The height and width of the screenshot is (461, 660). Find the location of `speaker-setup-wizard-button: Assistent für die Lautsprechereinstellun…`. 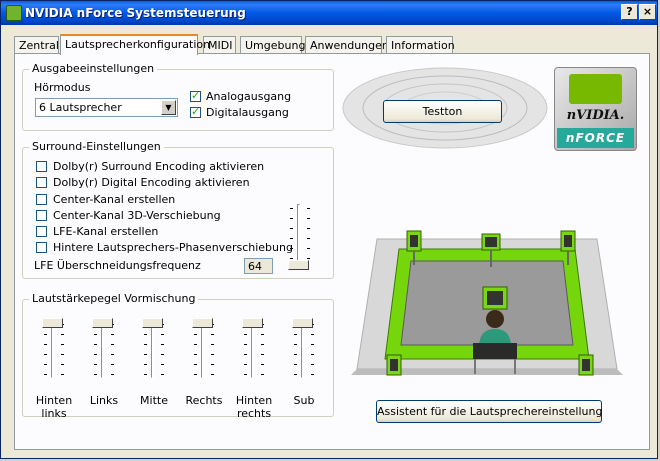

speaker-setup-wizard-button: Assistent für die Lautsprechereinstellun… is located at coordinates (489, 411).